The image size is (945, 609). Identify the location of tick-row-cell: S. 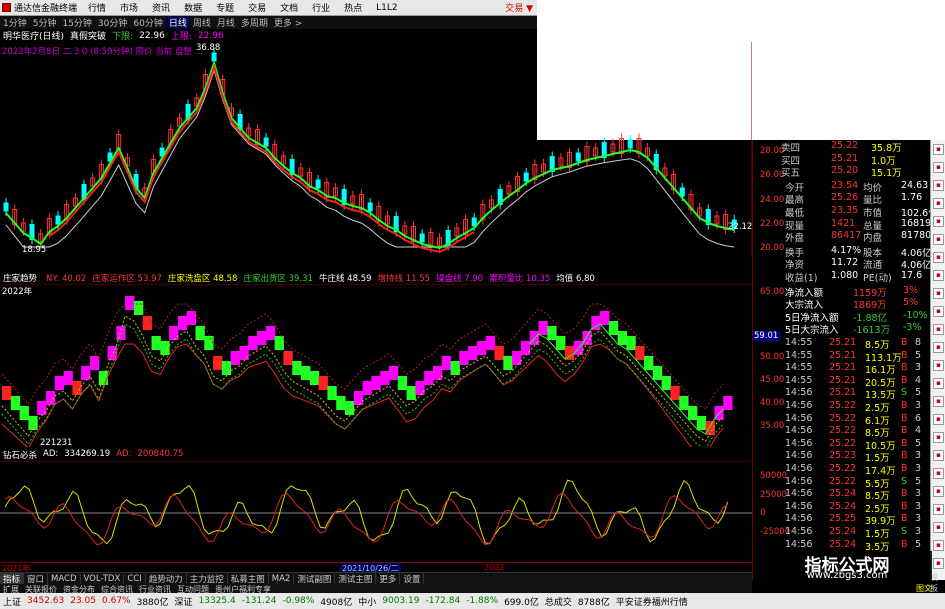
(904, 393).